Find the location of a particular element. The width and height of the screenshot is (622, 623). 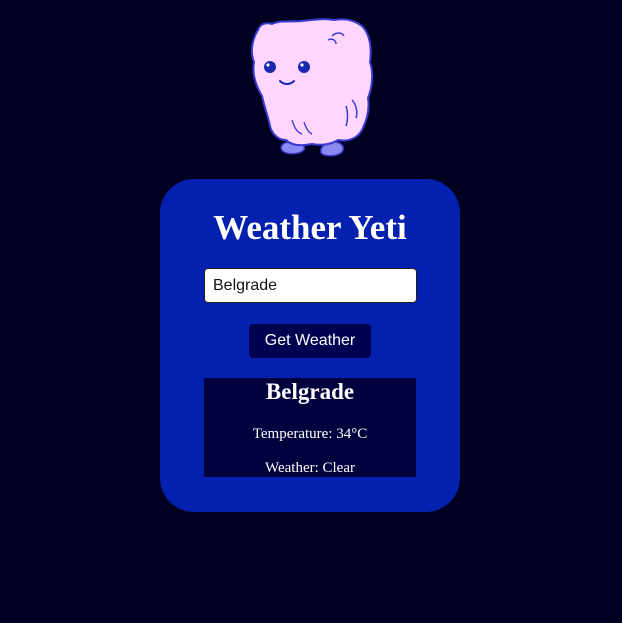

app-title: Weather Yeti is located at coordinates (310, 227).